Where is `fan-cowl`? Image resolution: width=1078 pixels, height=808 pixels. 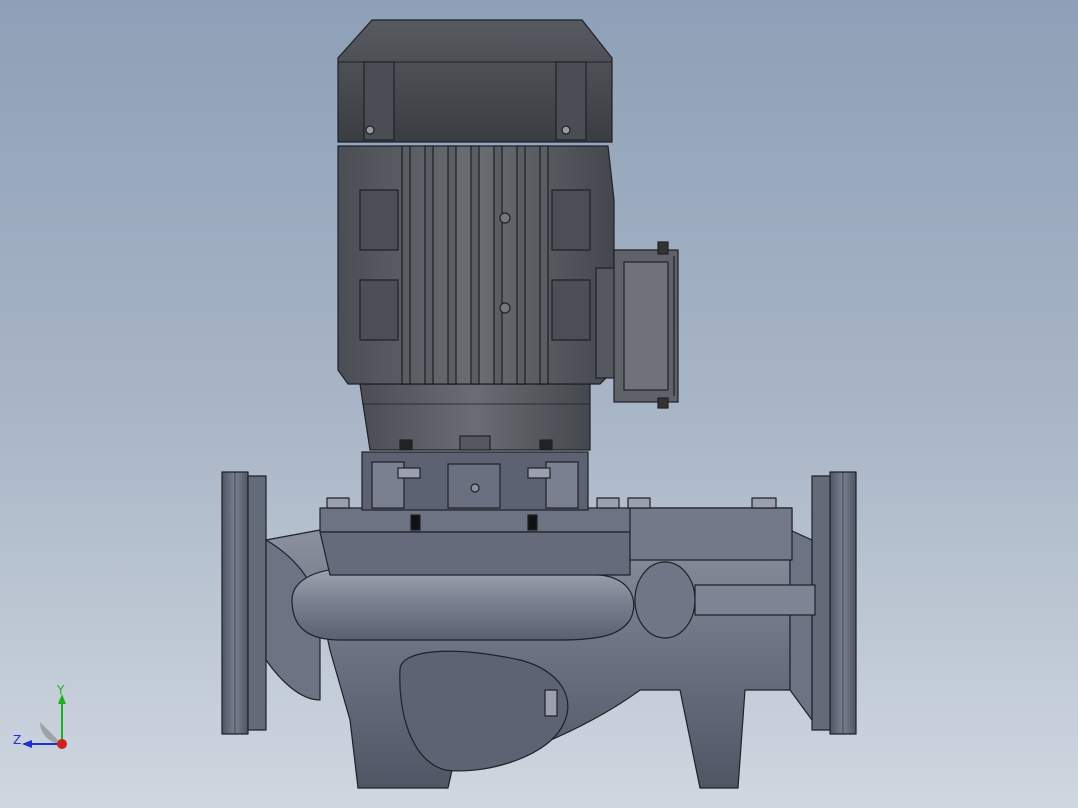
fan-cowl is located at coordinates (475, 81).